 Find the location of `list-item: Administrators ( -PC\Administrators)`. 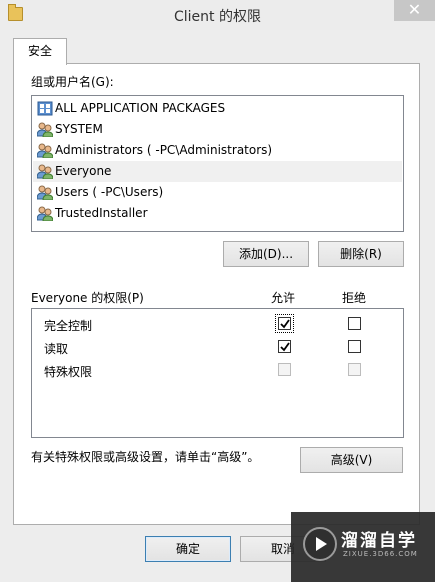

list-item: Administrators ( -PC\Administrators) is located at coordinates (217, 150).